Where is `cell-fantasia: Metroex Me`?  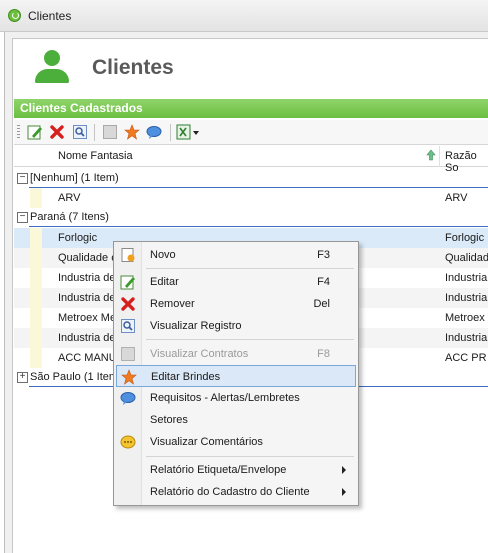
cell-fantasia: Metroex Me is located at coordinates (87, 318).